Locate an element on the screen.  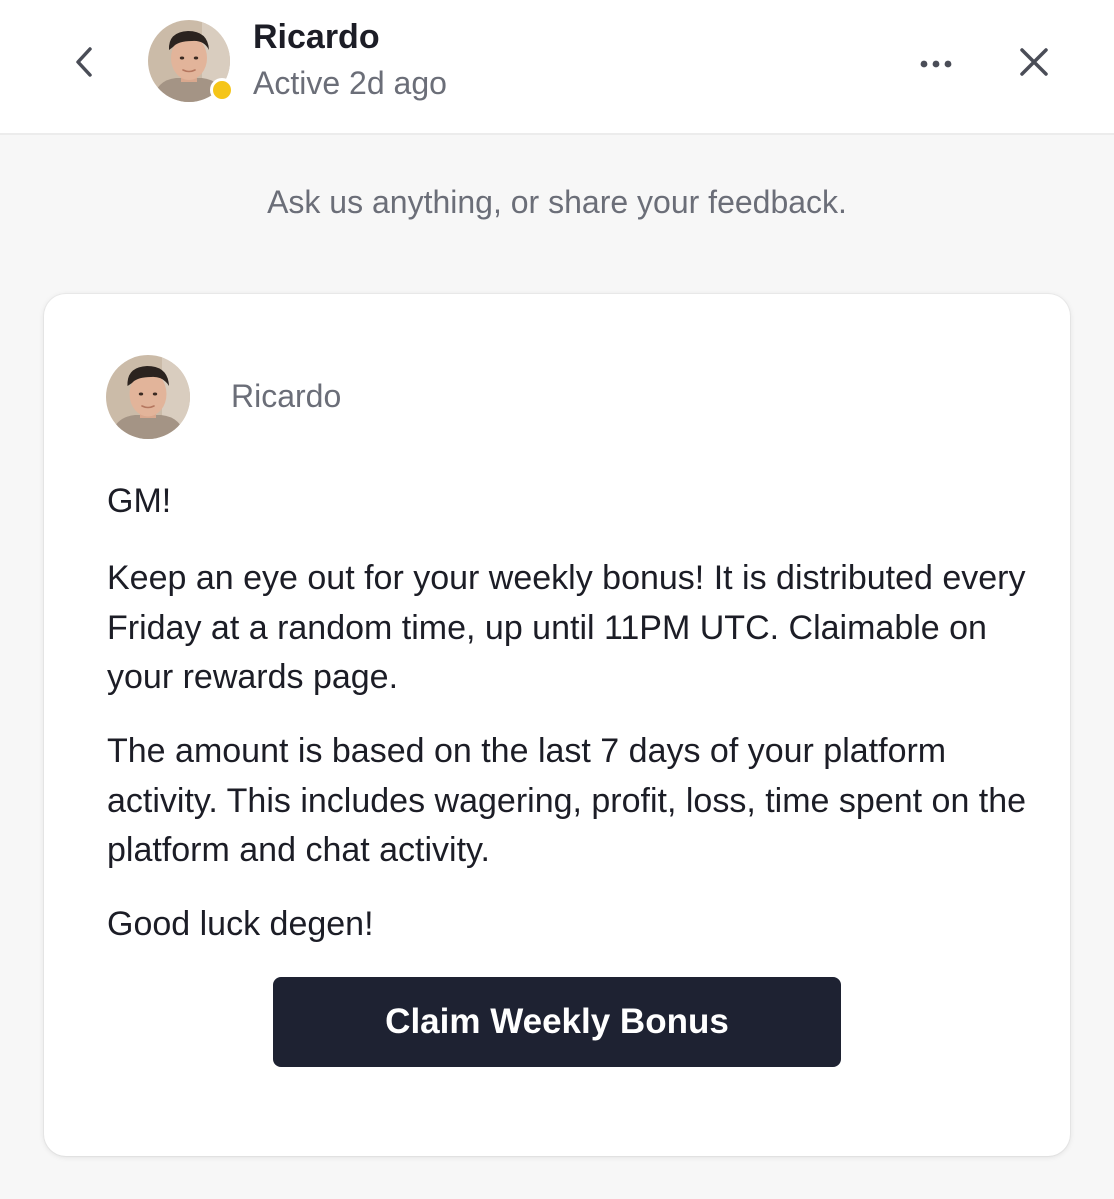
close-button is located at coordinates (1034, 62).